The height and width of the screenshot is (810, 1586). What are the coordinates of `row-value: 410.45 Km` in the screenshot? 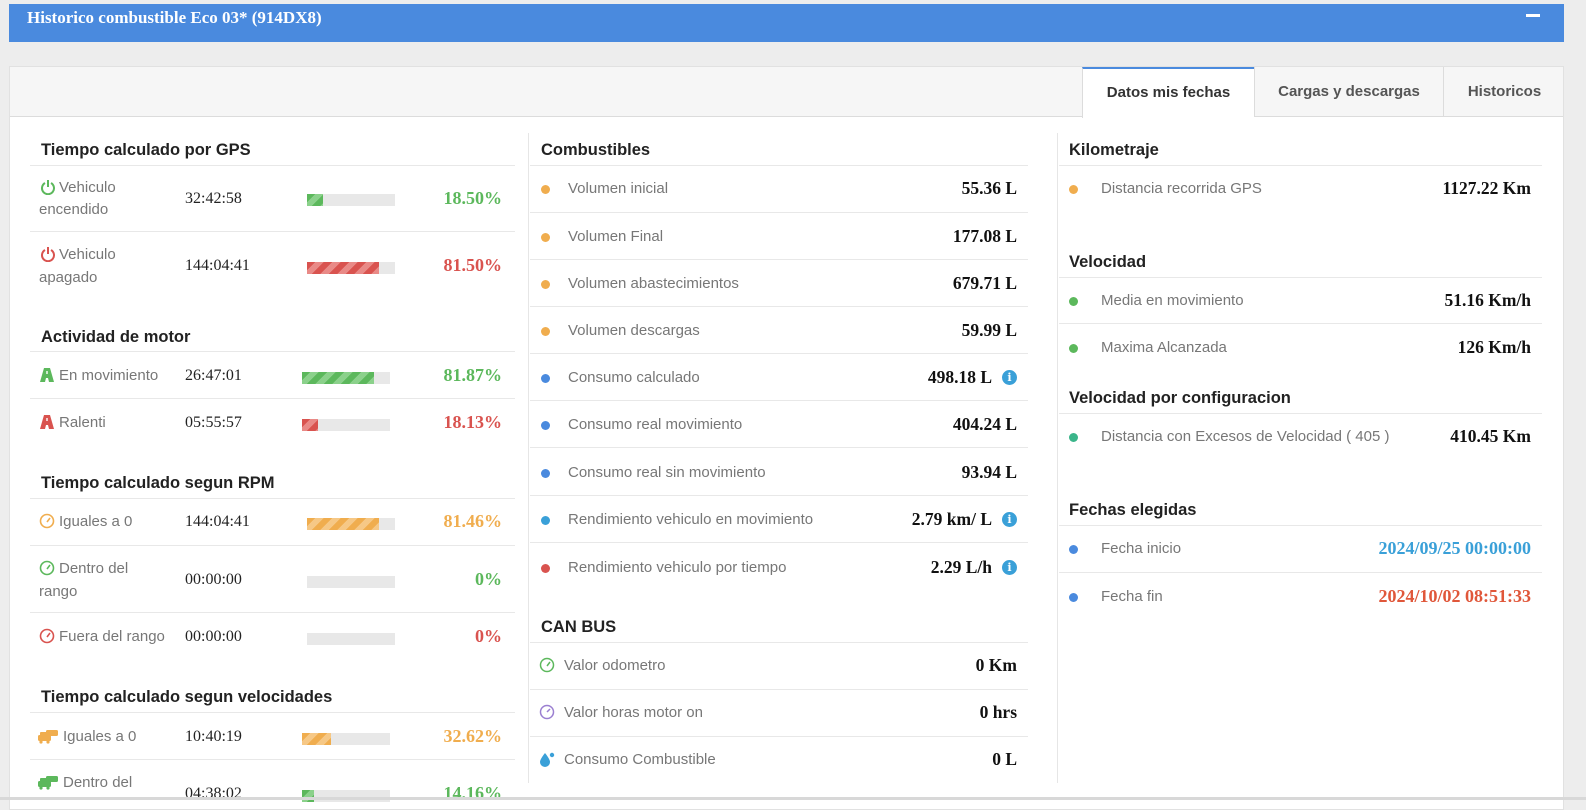 It's located at (1490, 436).